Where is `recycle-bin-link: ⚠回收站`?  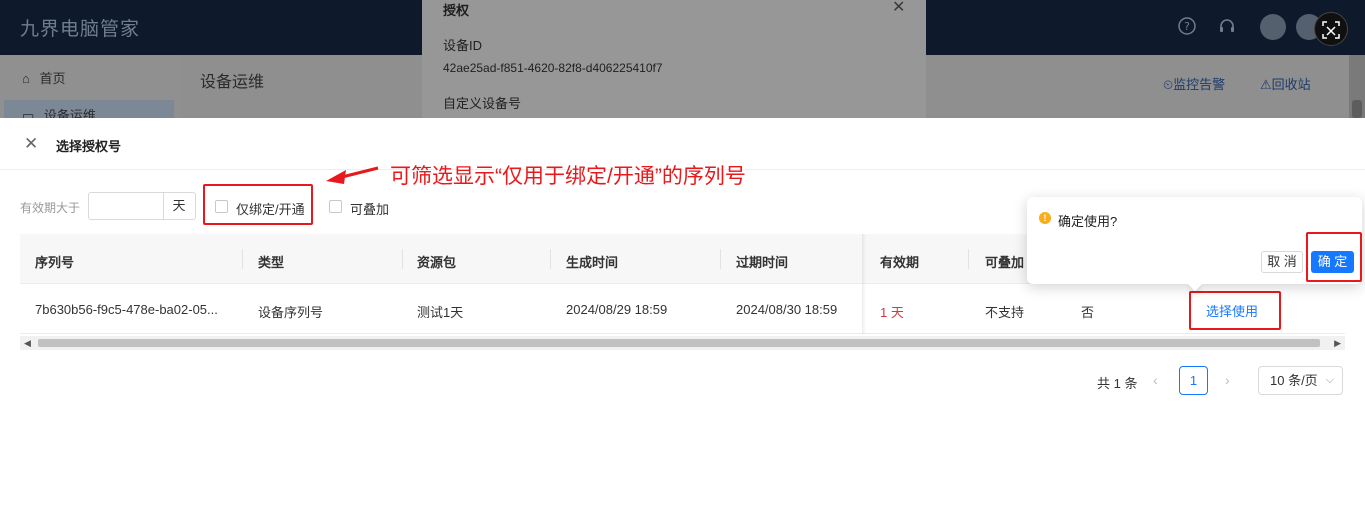
recycle-bin-link: ⚠回收站 is located at coordinates (1285, 83).